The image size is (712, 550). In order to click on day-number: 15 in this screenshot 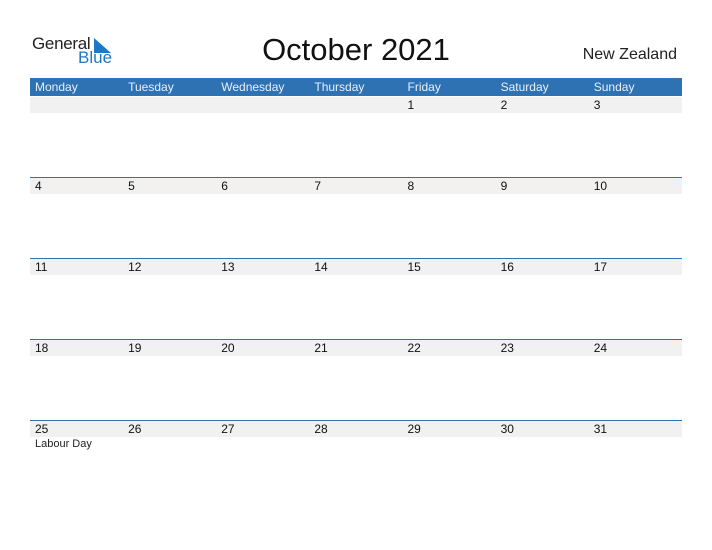, I will do `click(414, 267)`.